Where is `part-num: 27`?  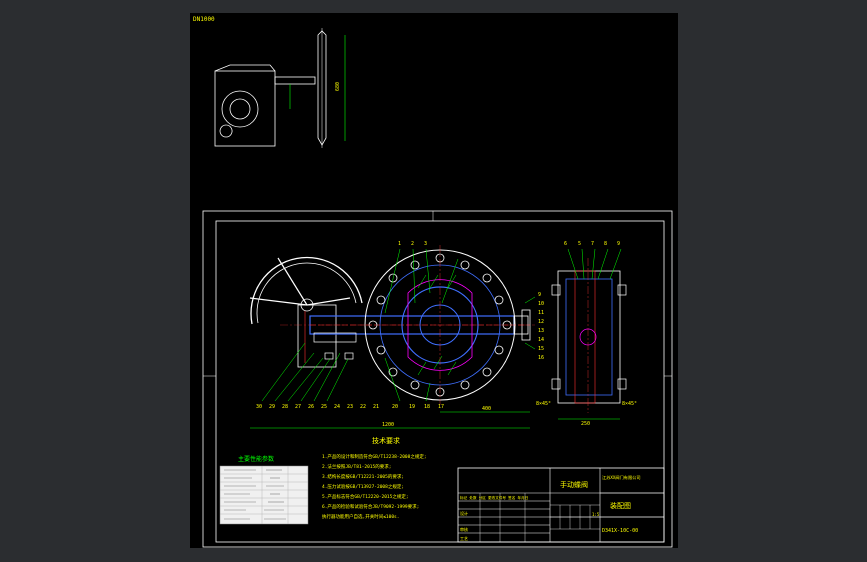
part-num: 27 is located at coordinates (298, 407).